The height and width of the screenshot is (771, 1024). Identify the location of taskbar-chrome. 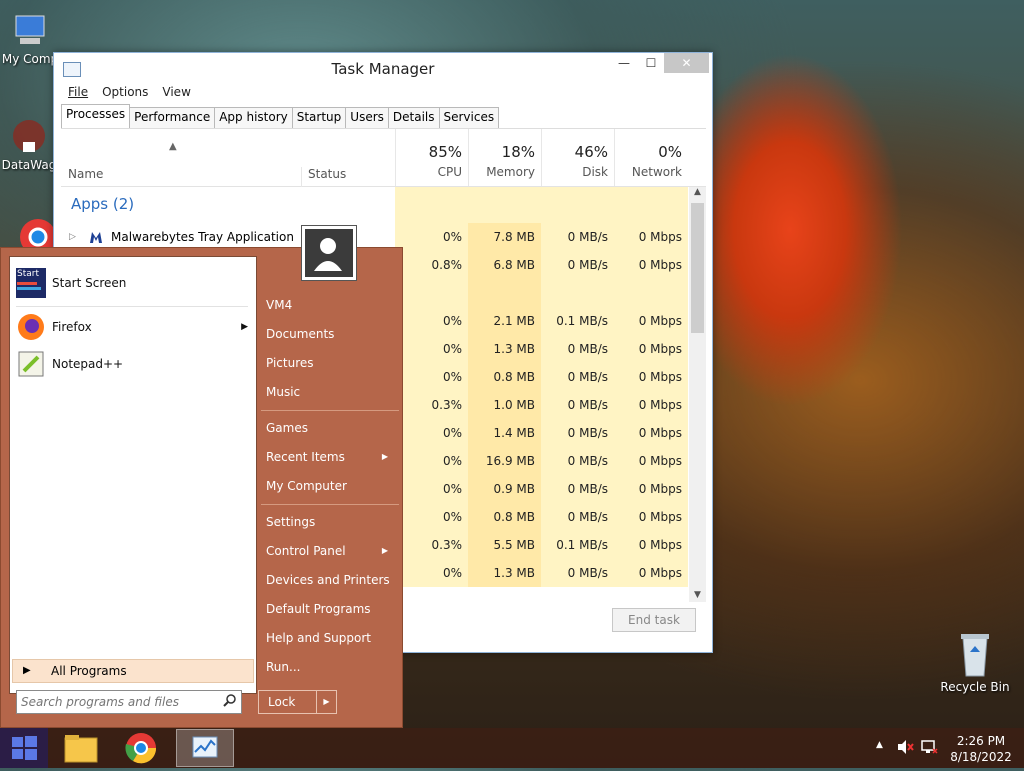
(141, 748).